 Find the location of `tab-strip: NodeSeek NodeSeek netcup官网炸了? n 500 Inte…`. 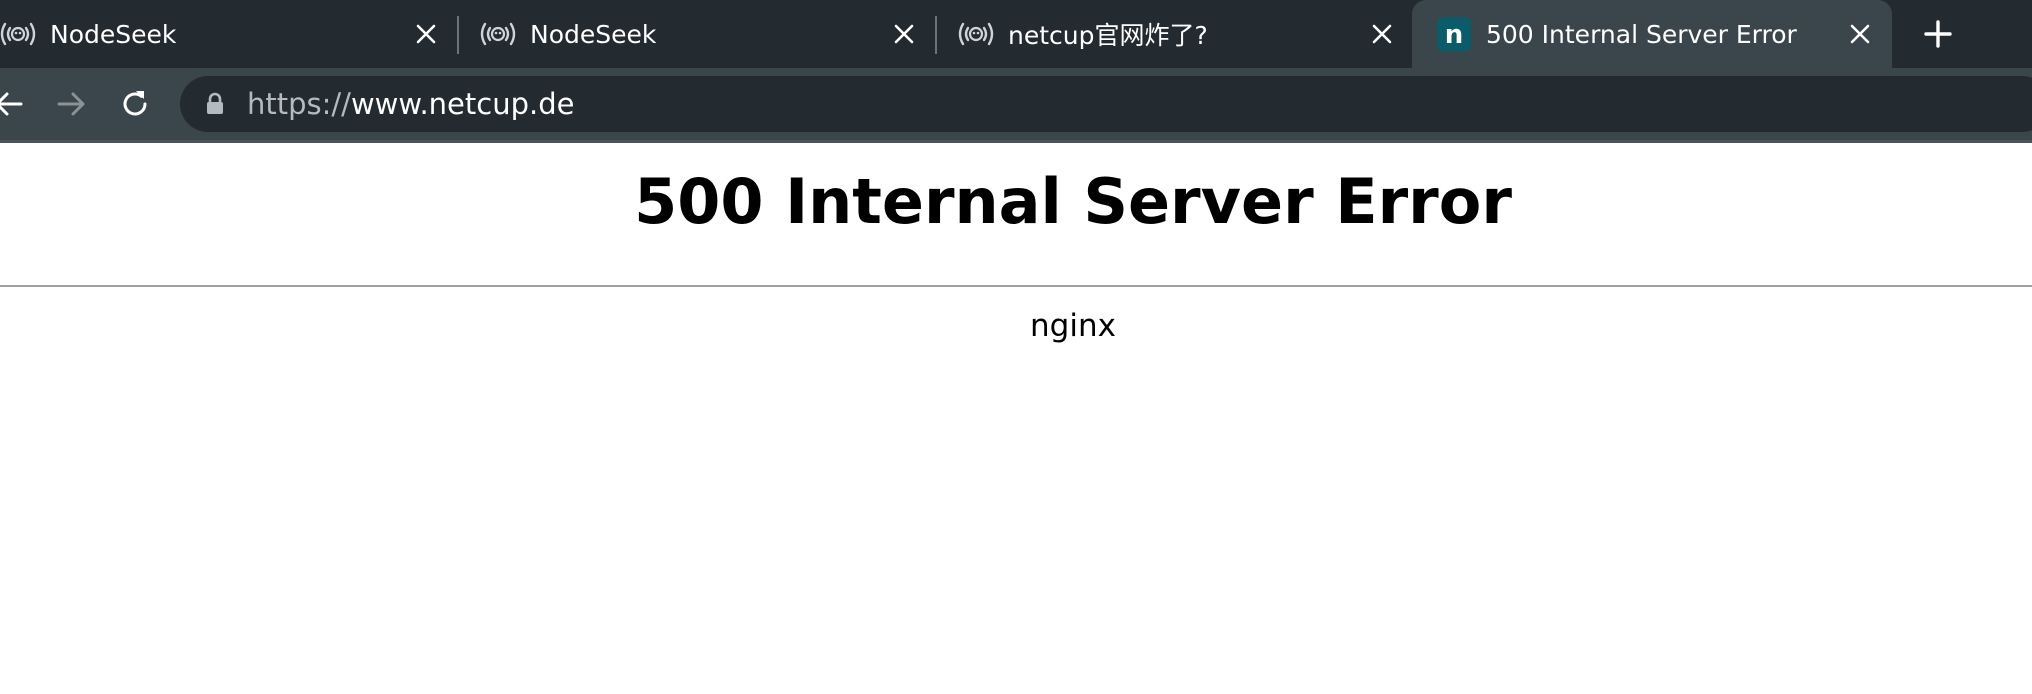

tab-strip: NodeSeek NodeSeek netcup官网炸了? n 500 Inte… is located at coordinates (1016, 34).